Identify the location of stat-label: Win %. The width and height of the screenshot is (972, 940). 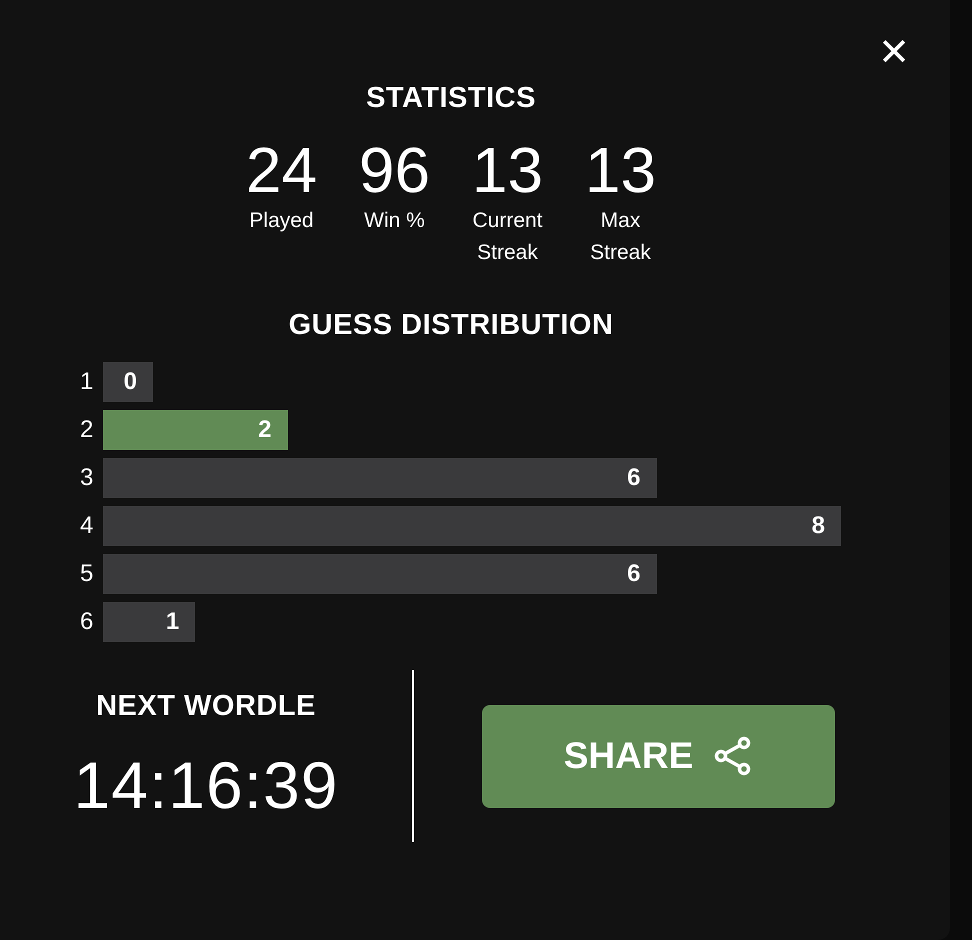
(394, 221).